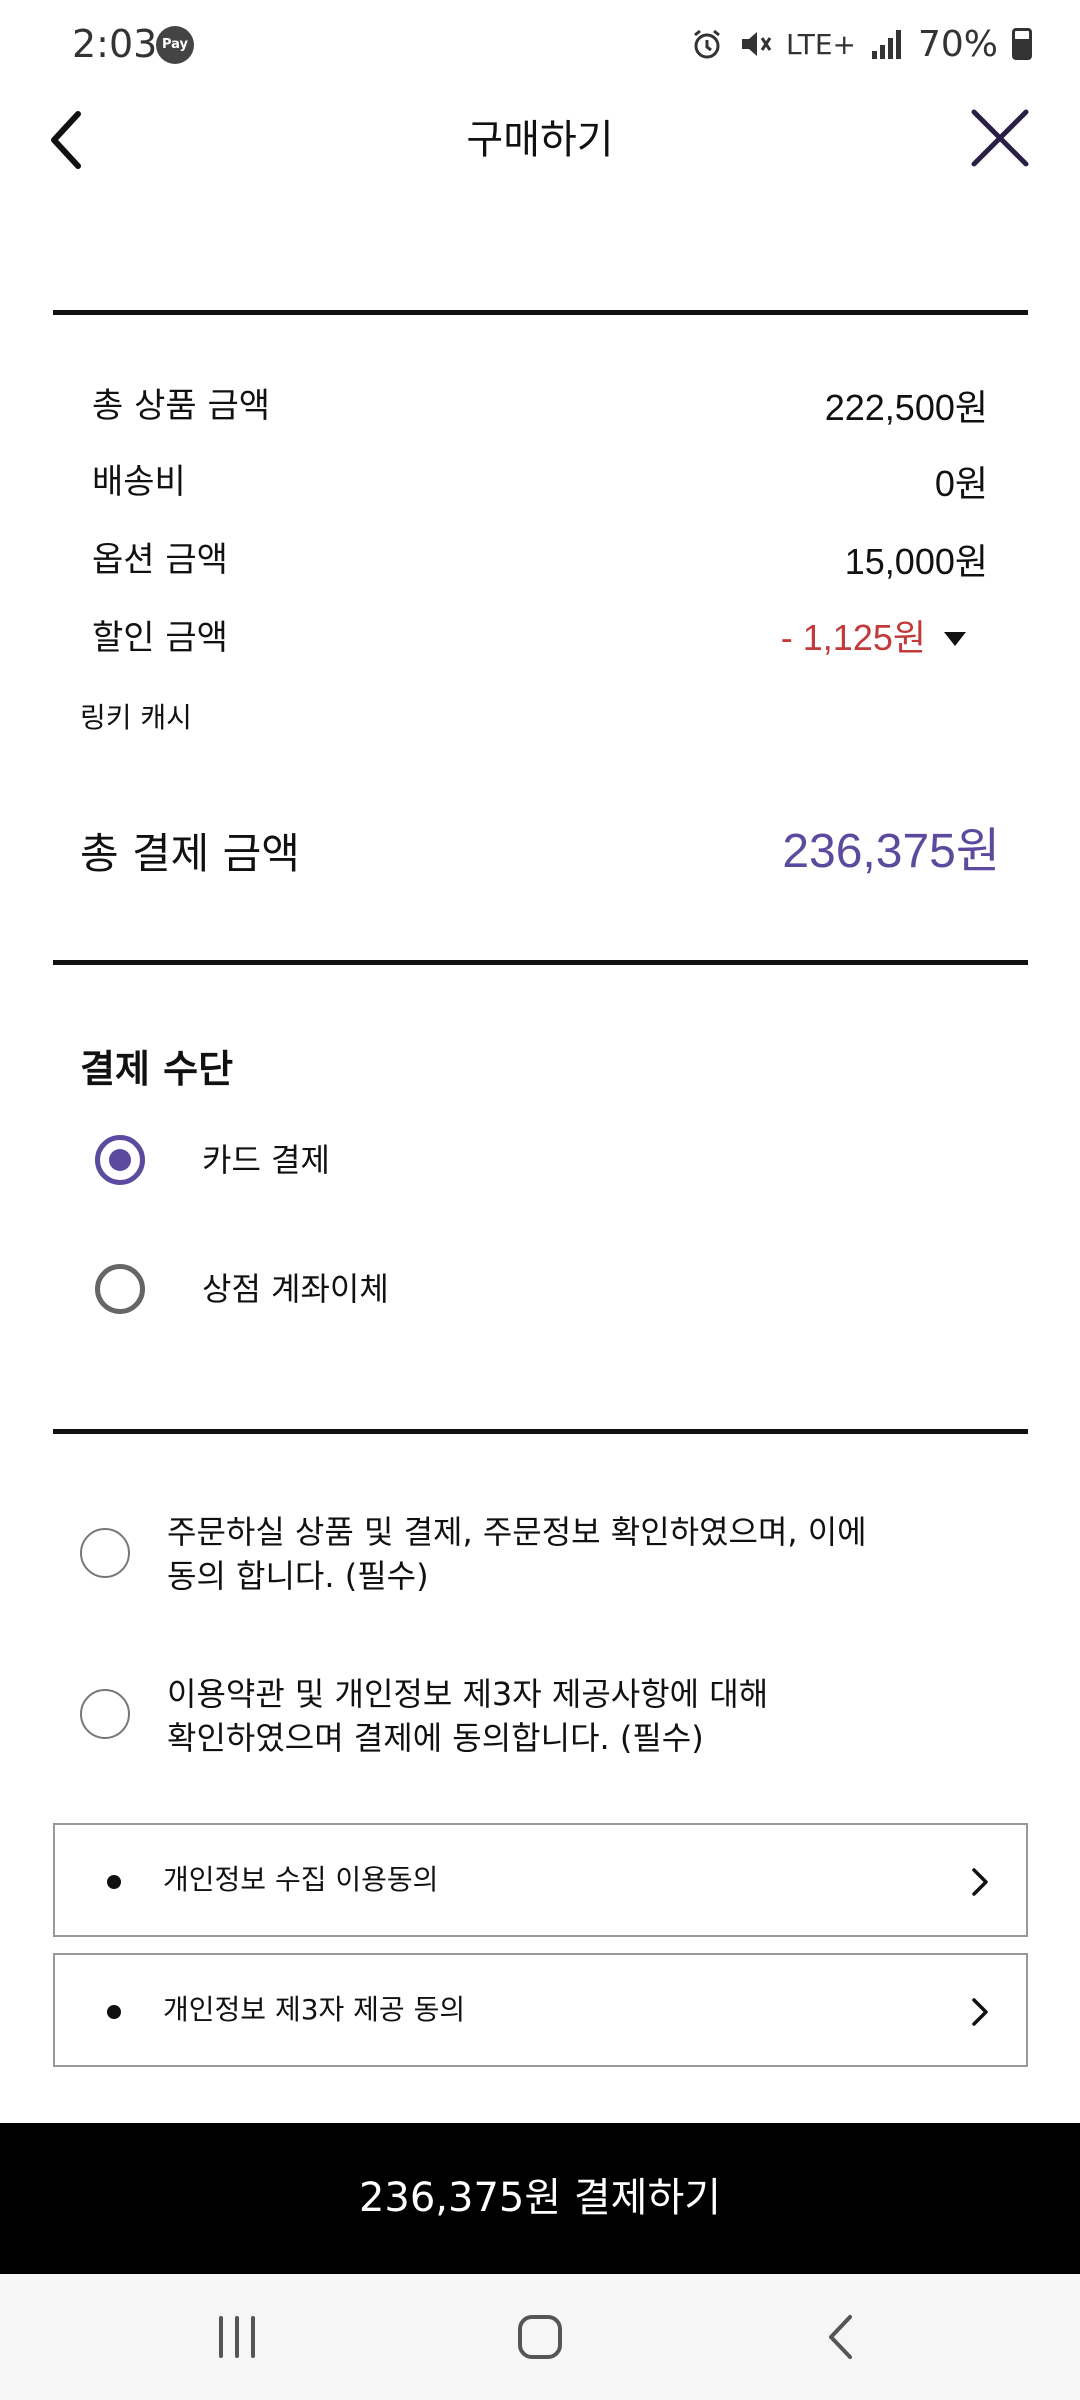 The width and height of the screenshot is (1080, 2400). I want to click on home-icon, so click(540, 2337).